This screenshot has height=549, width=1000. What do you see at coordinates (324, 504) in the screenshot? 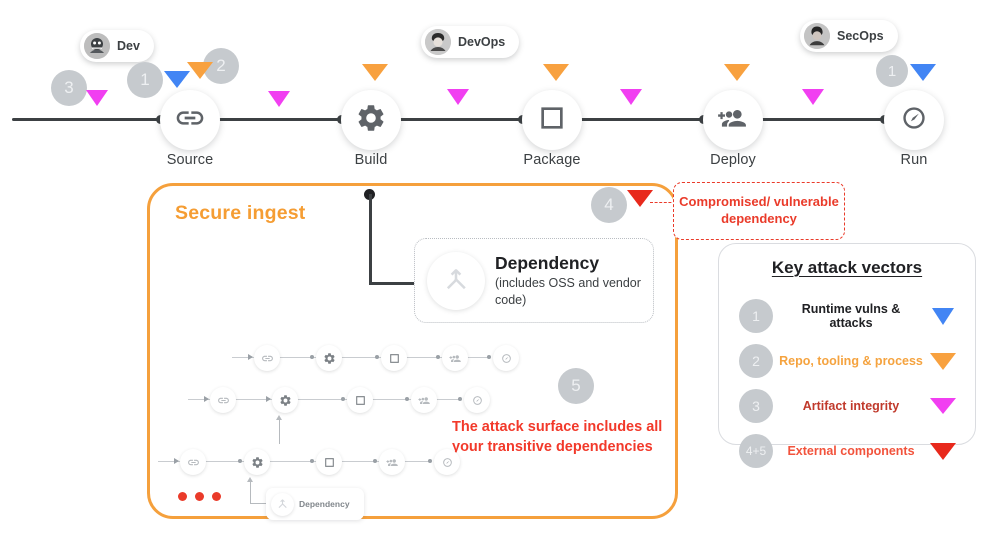
I see `mini-dependency-label: Dependency` at bounding box center [324, 504].